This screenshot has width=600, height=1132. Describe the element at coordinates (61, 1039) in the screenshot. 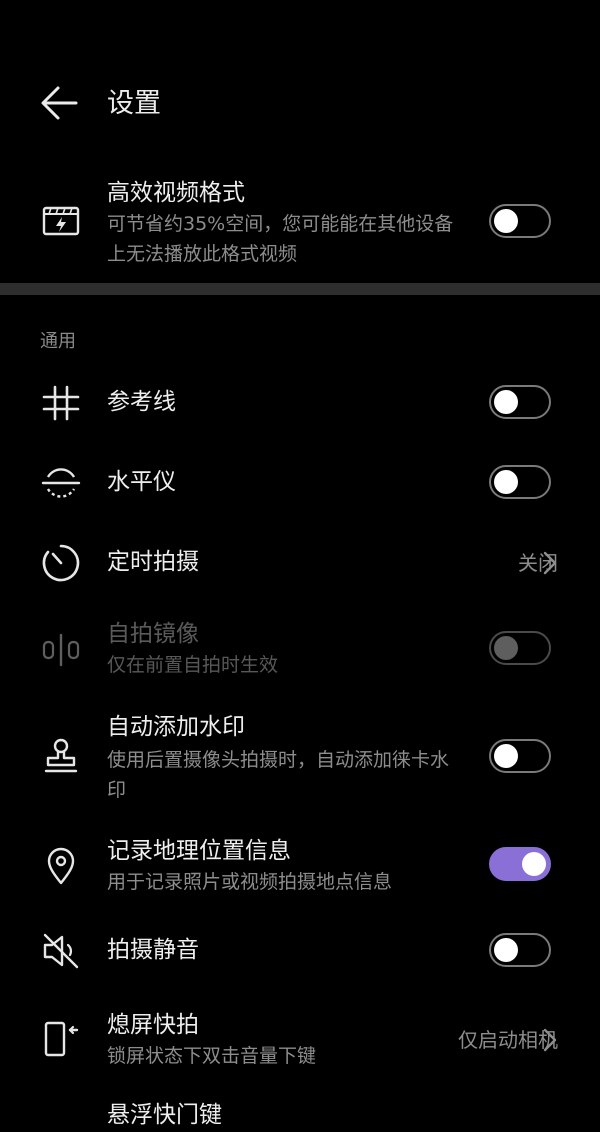

I see `phone-volume-icon` at that location.